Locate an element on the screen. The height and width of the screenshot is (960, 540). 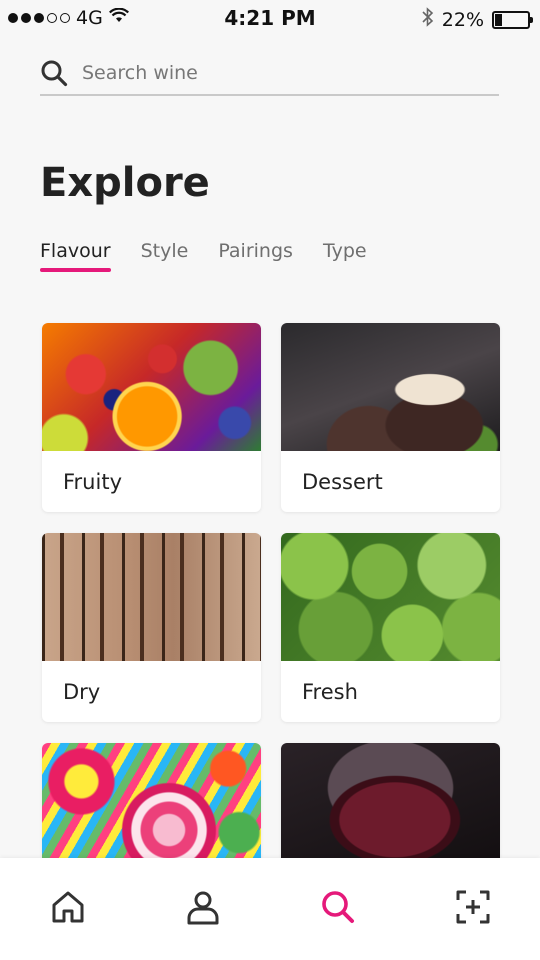
nav-scan is located at coordinates (473, 909).